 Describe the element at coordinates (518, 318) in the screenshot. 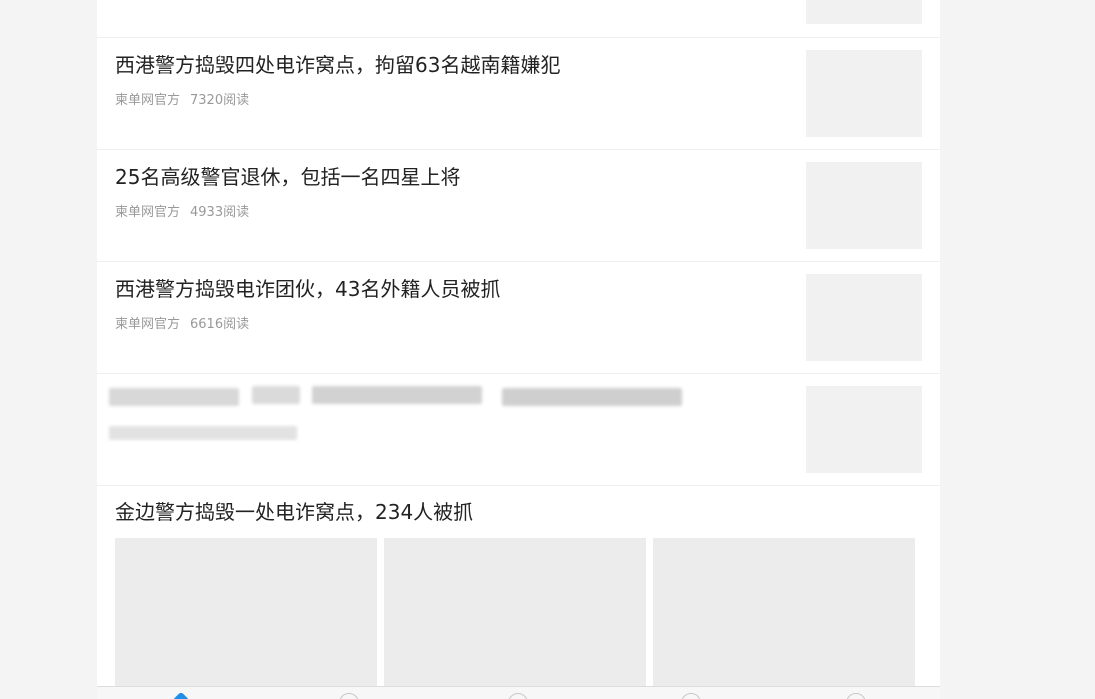

I see `news-item: 西港警方捣毁电诈团伙，43名外籍人员被抓 柬单网官方 6616阅读` at that location.